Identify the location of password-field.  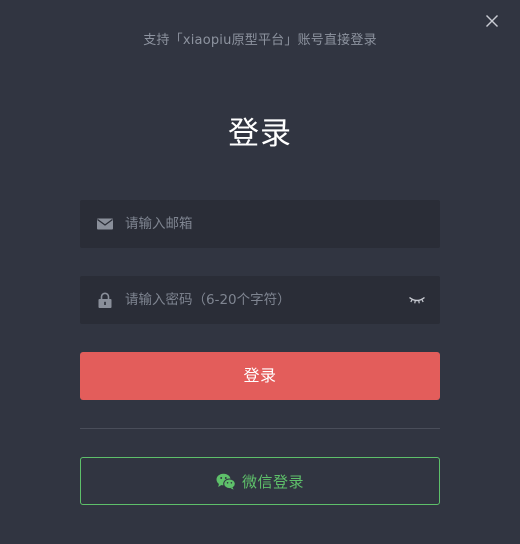
(260, 300).